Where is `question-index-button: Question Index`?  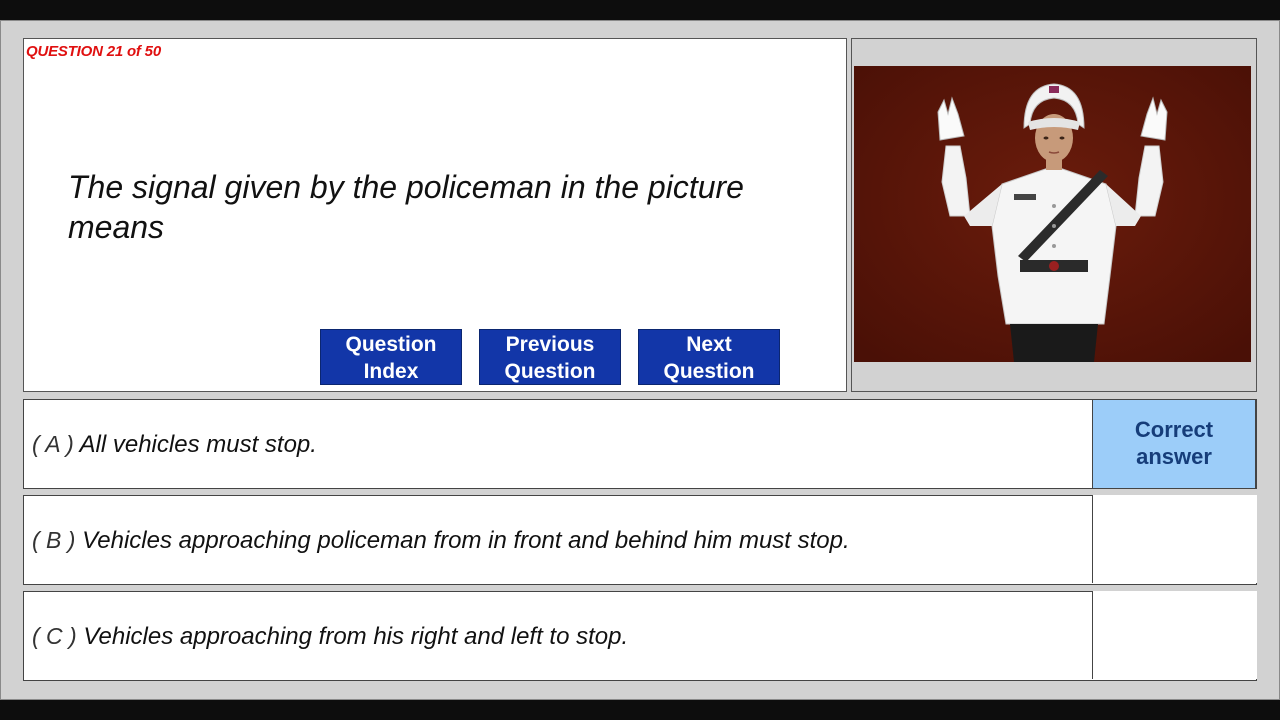
question-index-button: Question Index is located at coordinates (391, 357).